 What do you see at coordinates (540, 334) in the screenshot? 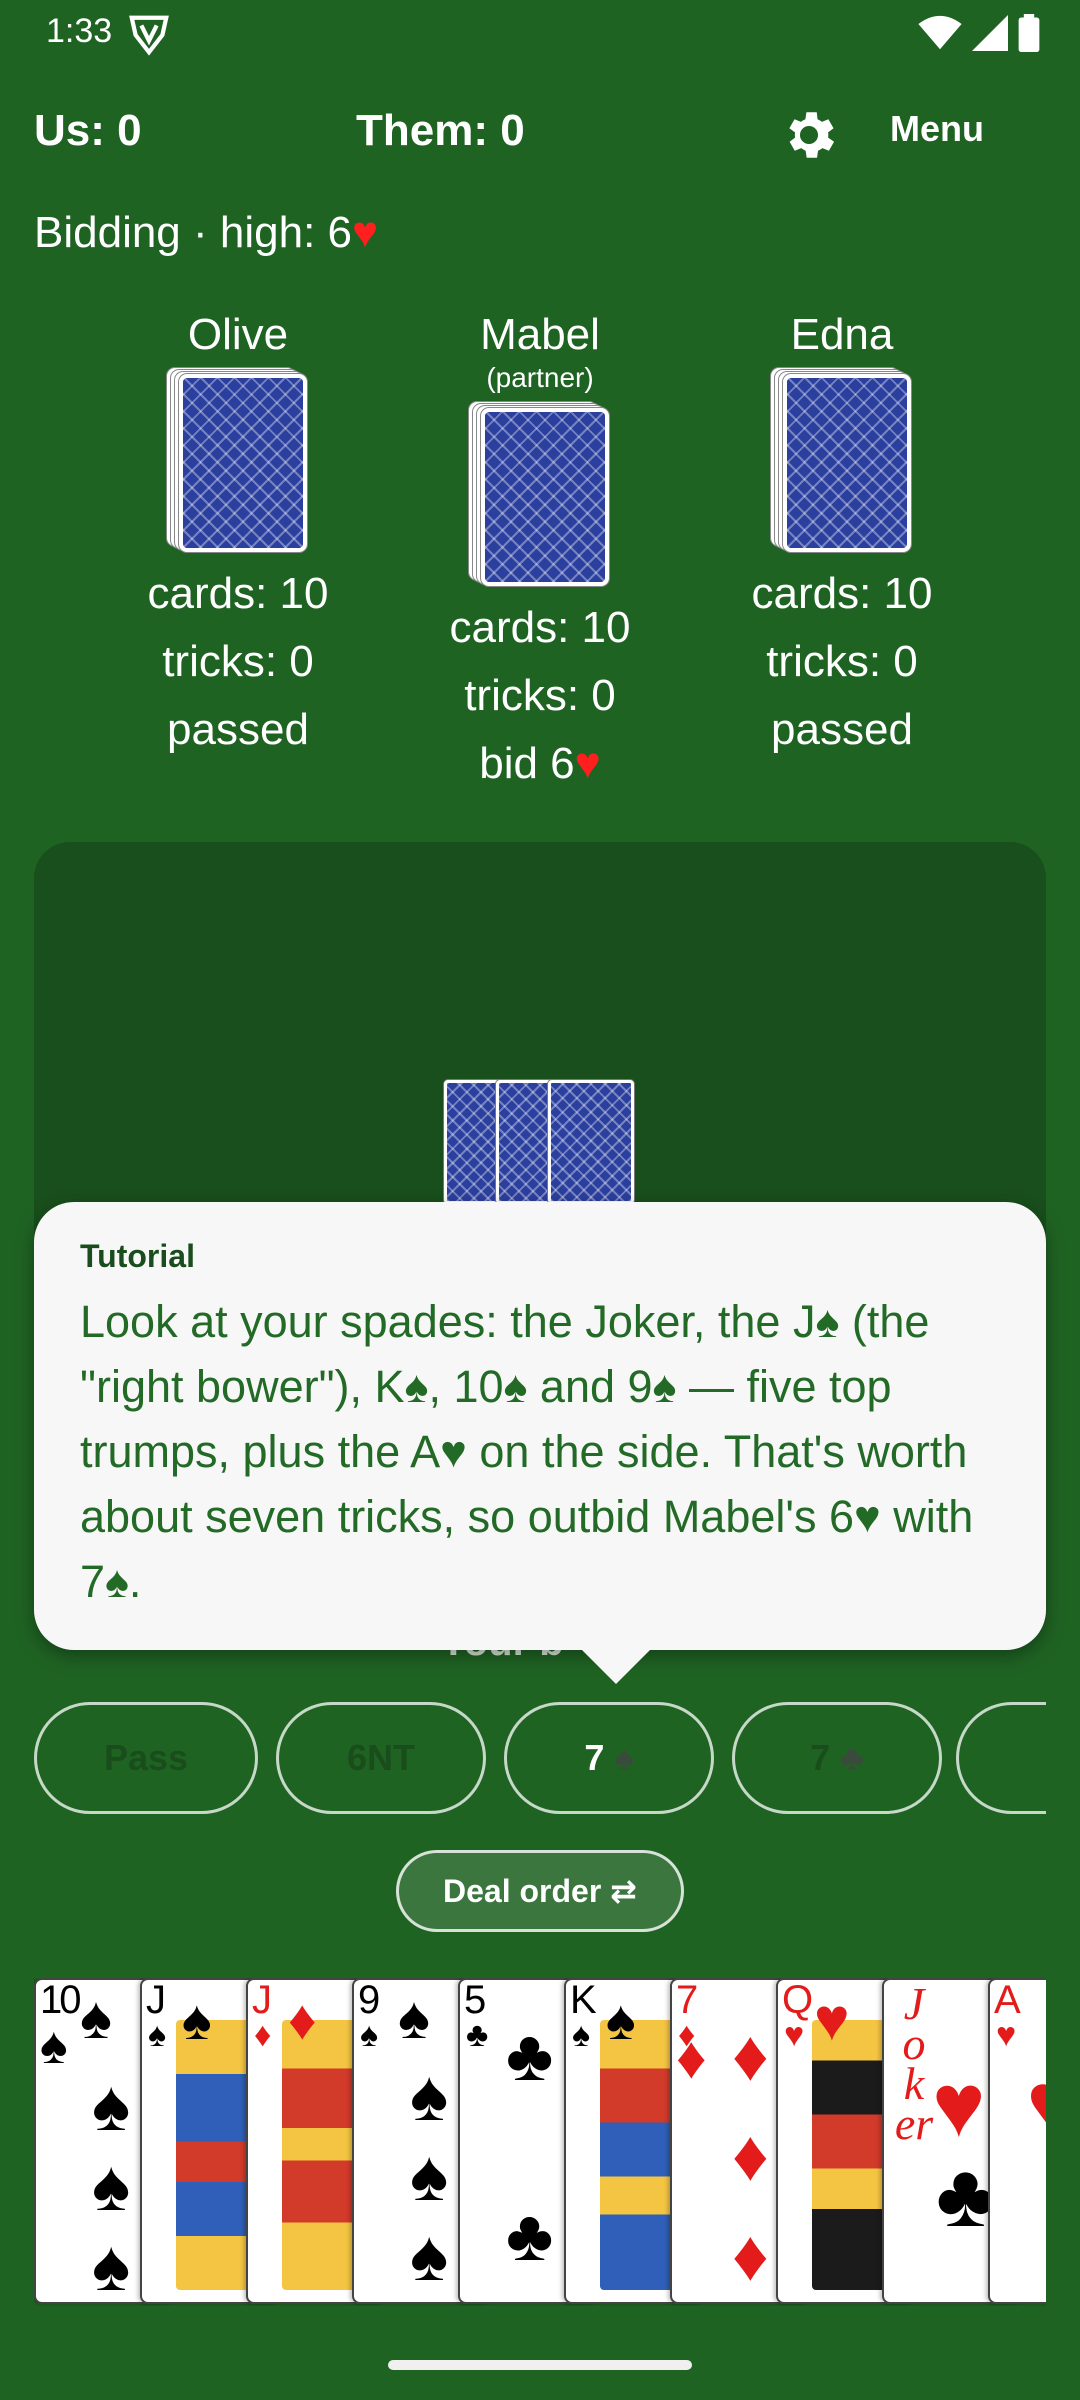
I see `player-name: Mabel` at bounding box center [540, 334].